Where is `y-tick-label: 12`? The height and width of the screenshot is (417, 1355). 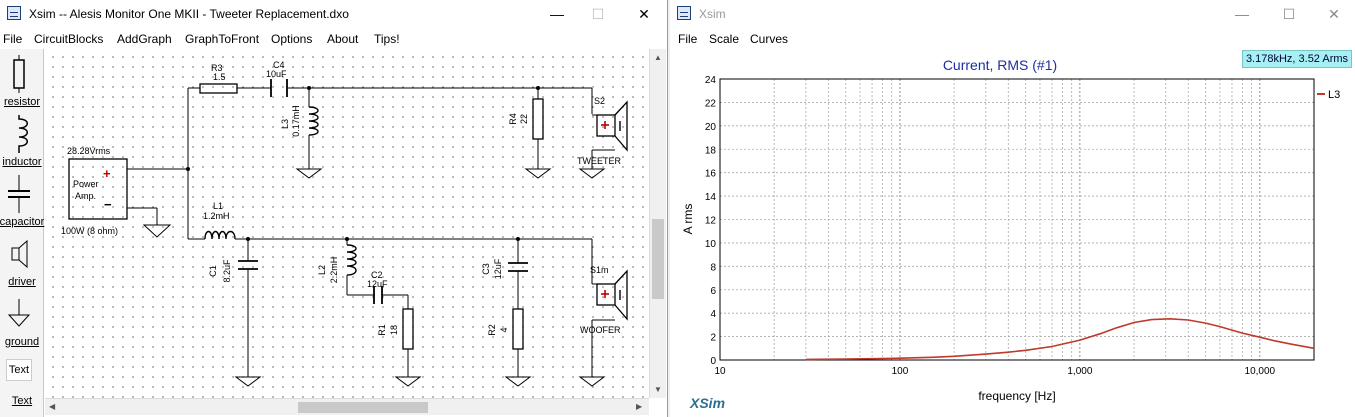
y-tick-label: 12 is located at coordinates (711, 221).